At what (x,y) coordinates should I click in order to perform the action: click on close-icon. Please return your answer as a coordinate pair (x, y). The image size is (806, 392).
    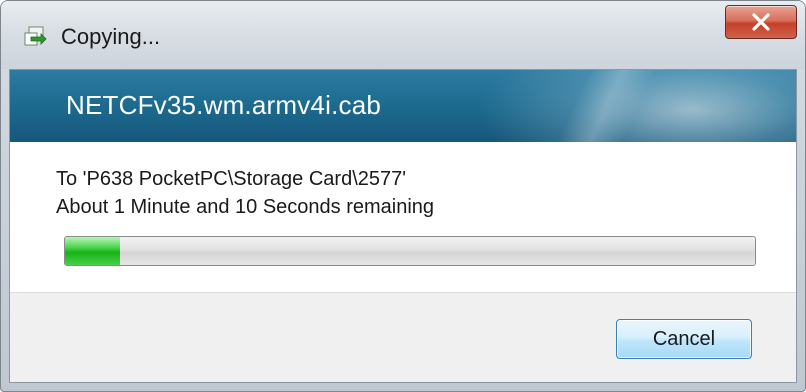
    Looking at the image, I should click on (761, 22).